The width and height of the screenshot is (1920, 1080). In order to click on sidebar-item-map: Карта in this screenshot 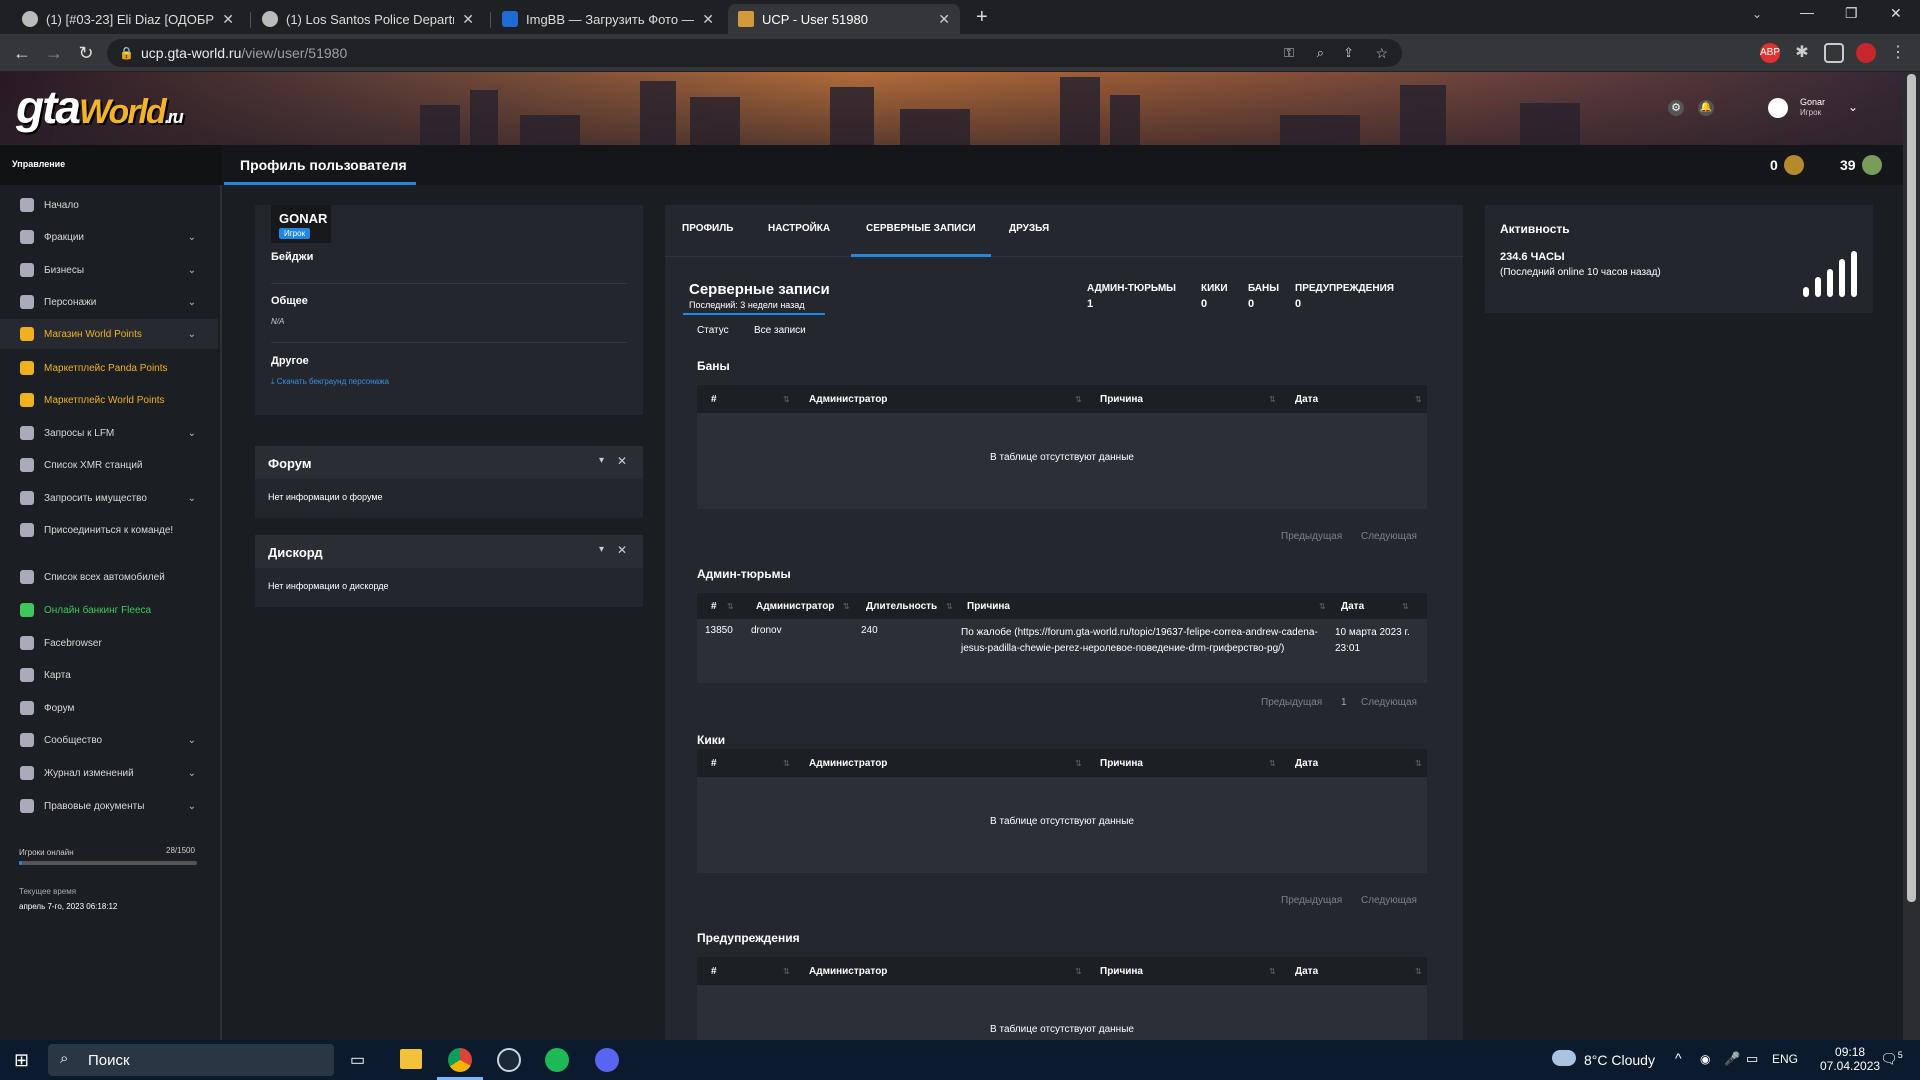, I will do `click(109, 675)`.